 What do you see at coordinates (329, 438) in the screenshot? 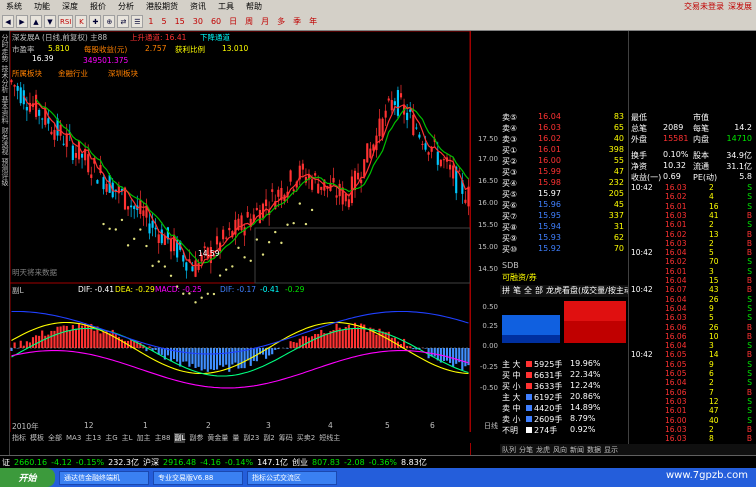
I see `indicator-tab-17: 短线主` at bounding box center [329, 438].